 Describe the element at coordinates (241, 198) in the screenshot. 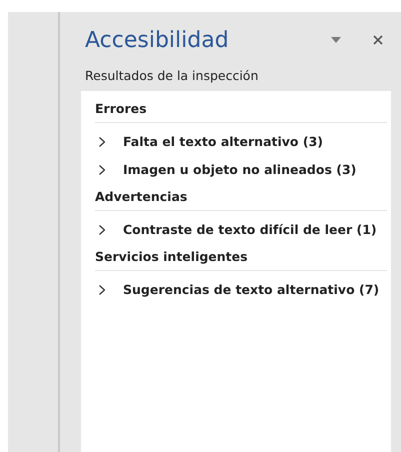

I see `group-heading: Advertencias` at that location.